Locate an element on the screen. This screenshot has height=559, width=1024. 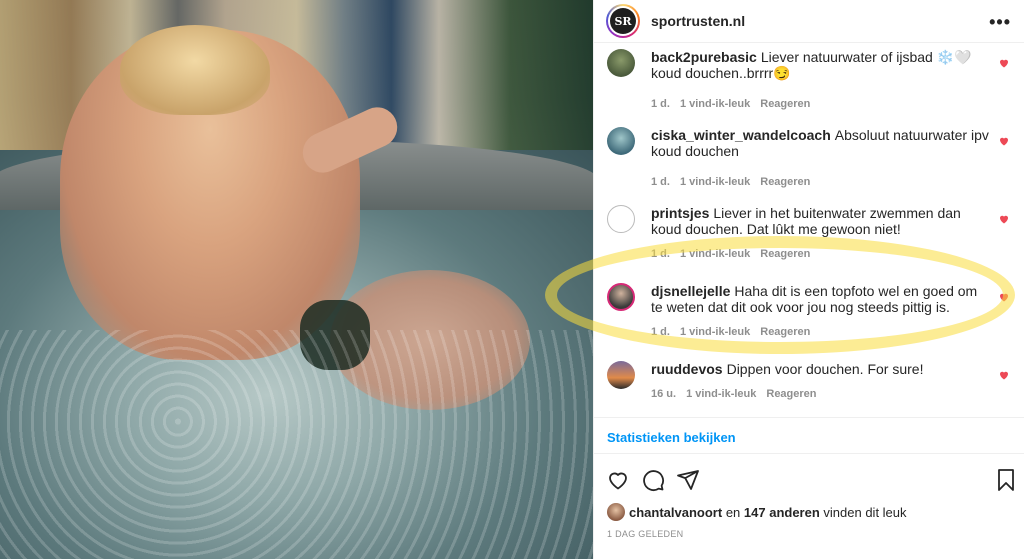
liker-avatar is located at coordinates (616, 512).